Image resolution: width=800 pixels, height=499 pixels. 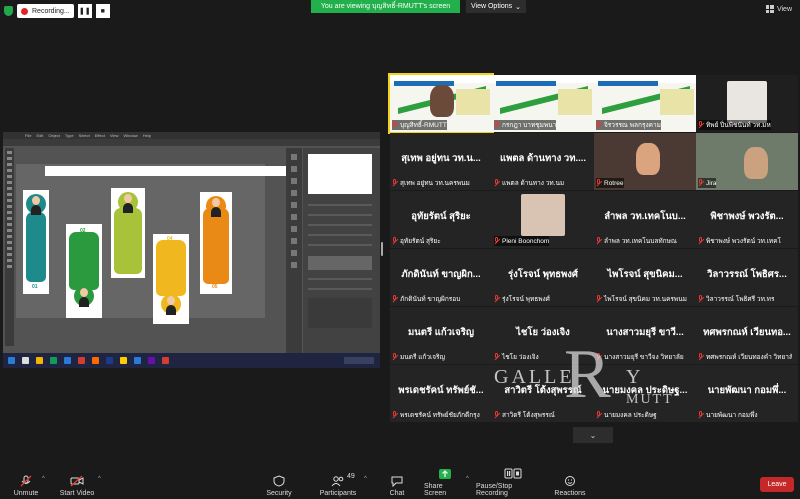 I want to click on participant-tile: Jira, so click(x=747, y=161).